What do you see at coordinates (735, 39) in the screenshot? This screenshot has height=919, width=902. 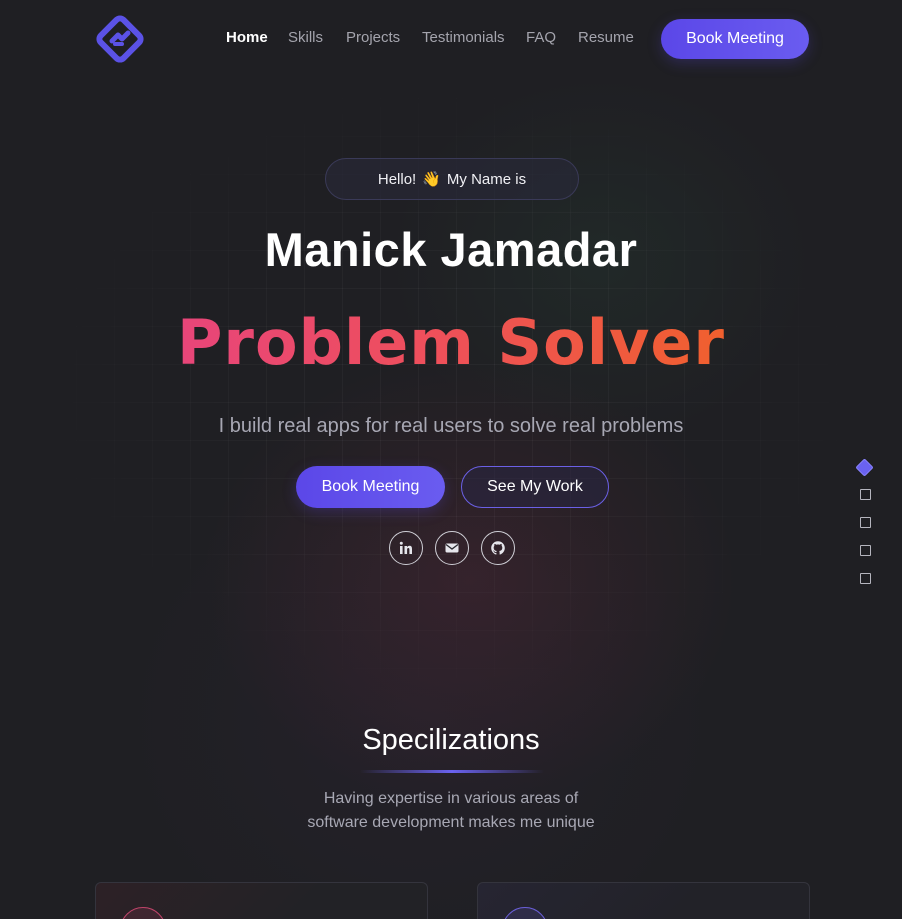 I see `nav-book-meeting-button: Book Meeting` at bounding box center [735, 39].